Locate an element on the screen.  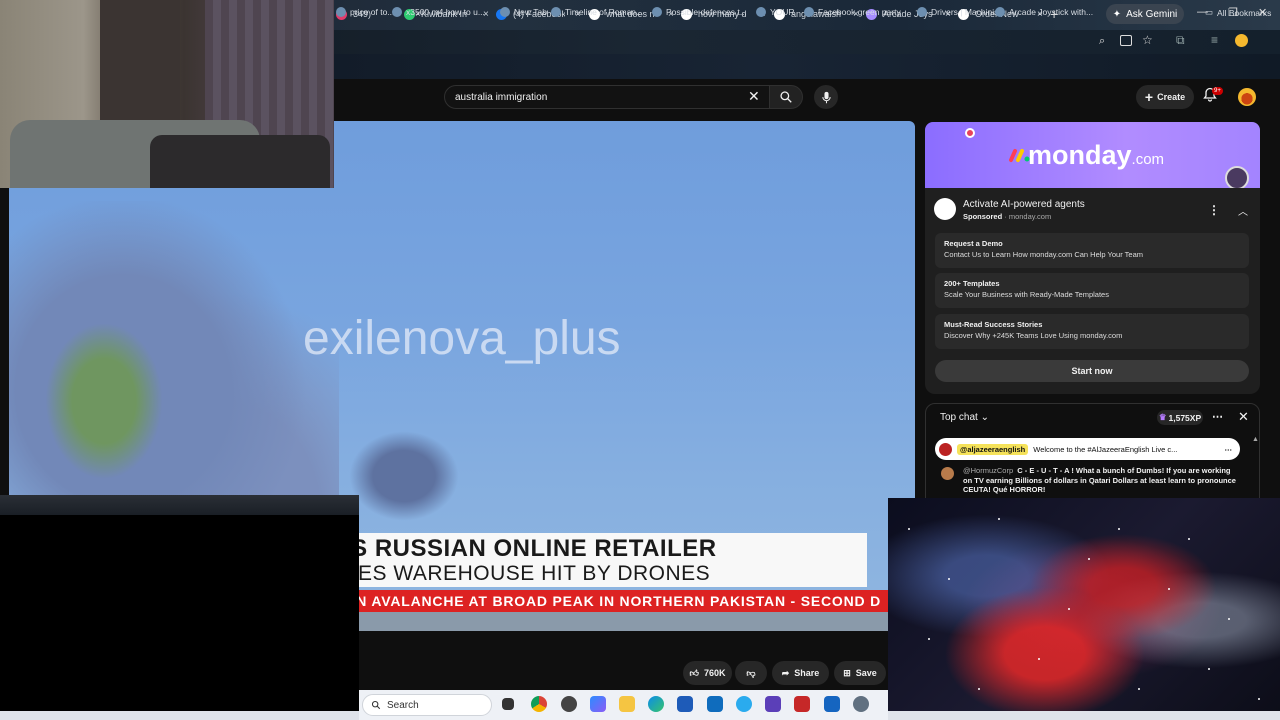
sitelink-title: 200+ Templates is located at coordinates (972, 283).